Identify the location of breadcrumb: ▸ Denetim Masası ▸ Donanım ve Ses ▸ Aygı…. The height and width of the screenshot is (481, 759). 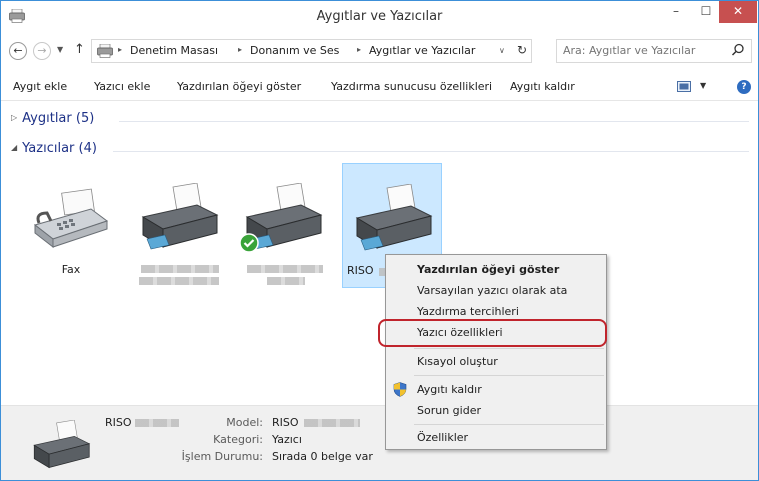
(311, 51).